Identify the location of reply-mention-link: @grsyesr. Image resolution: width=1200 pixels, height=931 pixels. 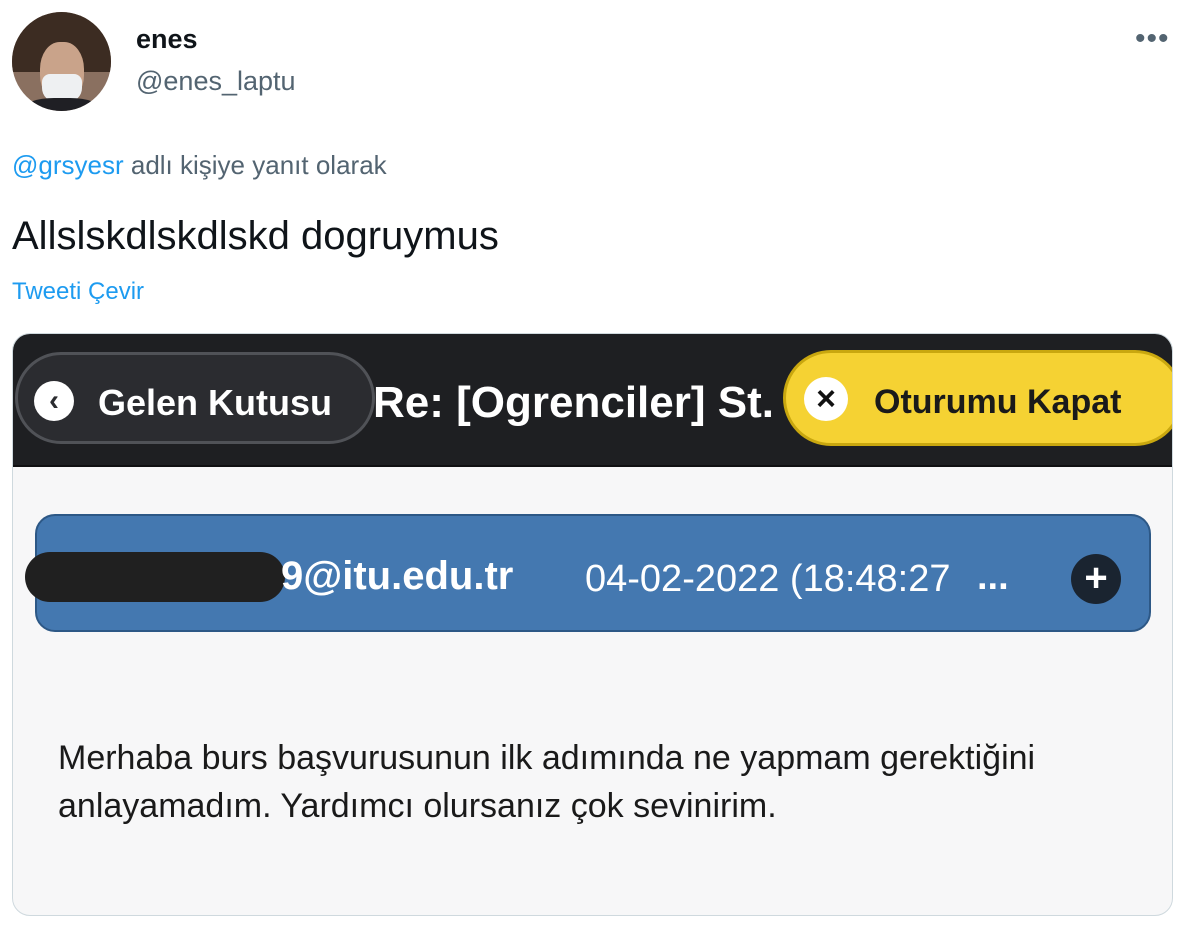
(68, 165).